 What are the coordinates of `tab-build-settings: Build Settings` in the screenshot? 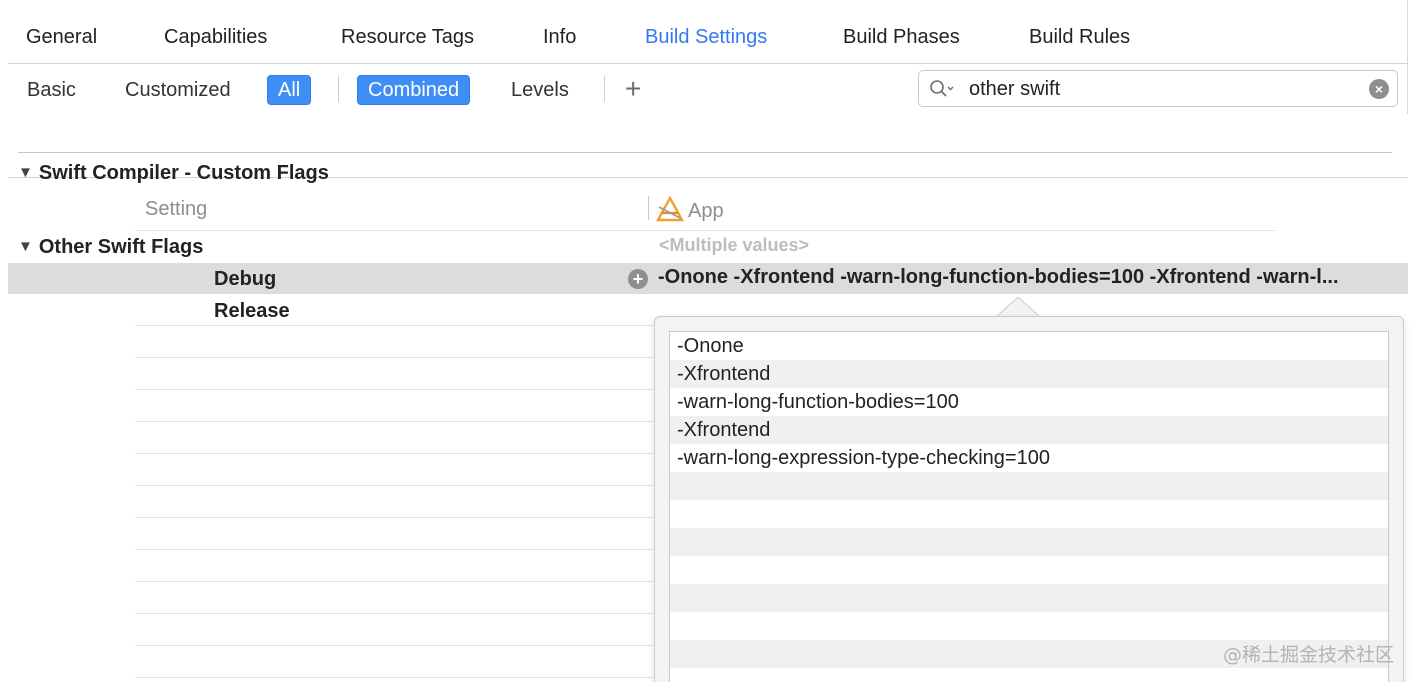 It's located at (706, 37).